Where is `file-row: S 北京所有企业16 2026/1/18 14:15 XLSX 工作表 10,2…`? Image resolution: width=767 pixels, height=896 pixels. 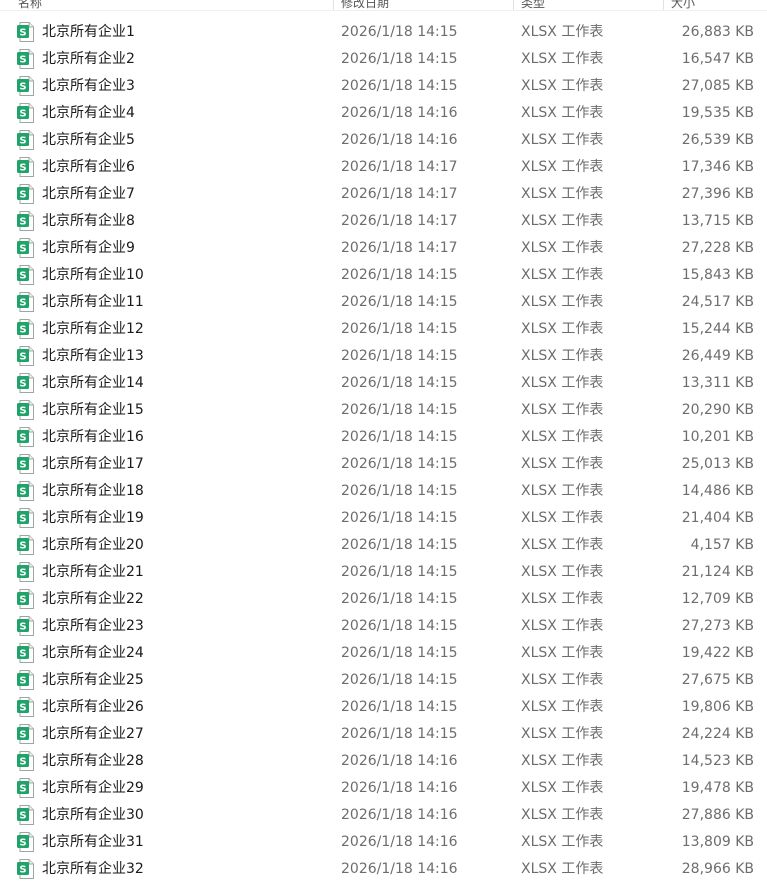 file-row: S 北京所有企业16 2026/1/18 14:15 XLSX 工作表 10,2… is located at coordinates (383, 437).